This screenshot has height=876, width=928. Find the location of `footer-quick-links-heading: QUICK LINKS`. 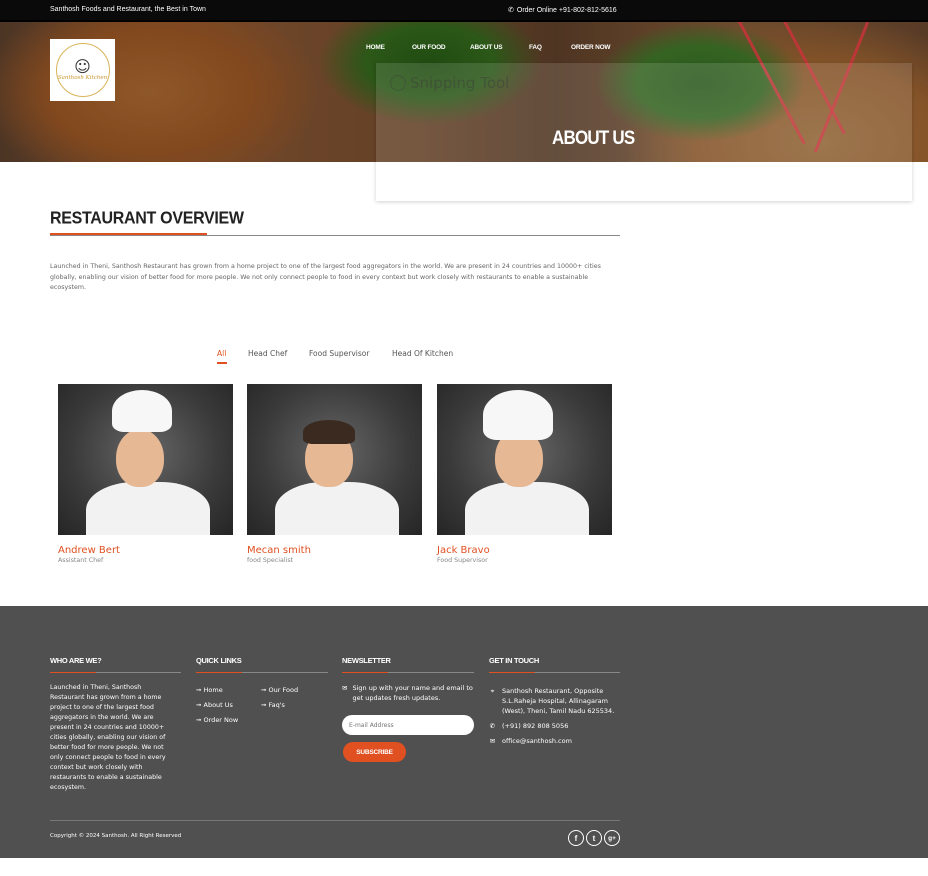

footer-quick-links-heading: QUICK LINKS is located at coordinates (262, 664).